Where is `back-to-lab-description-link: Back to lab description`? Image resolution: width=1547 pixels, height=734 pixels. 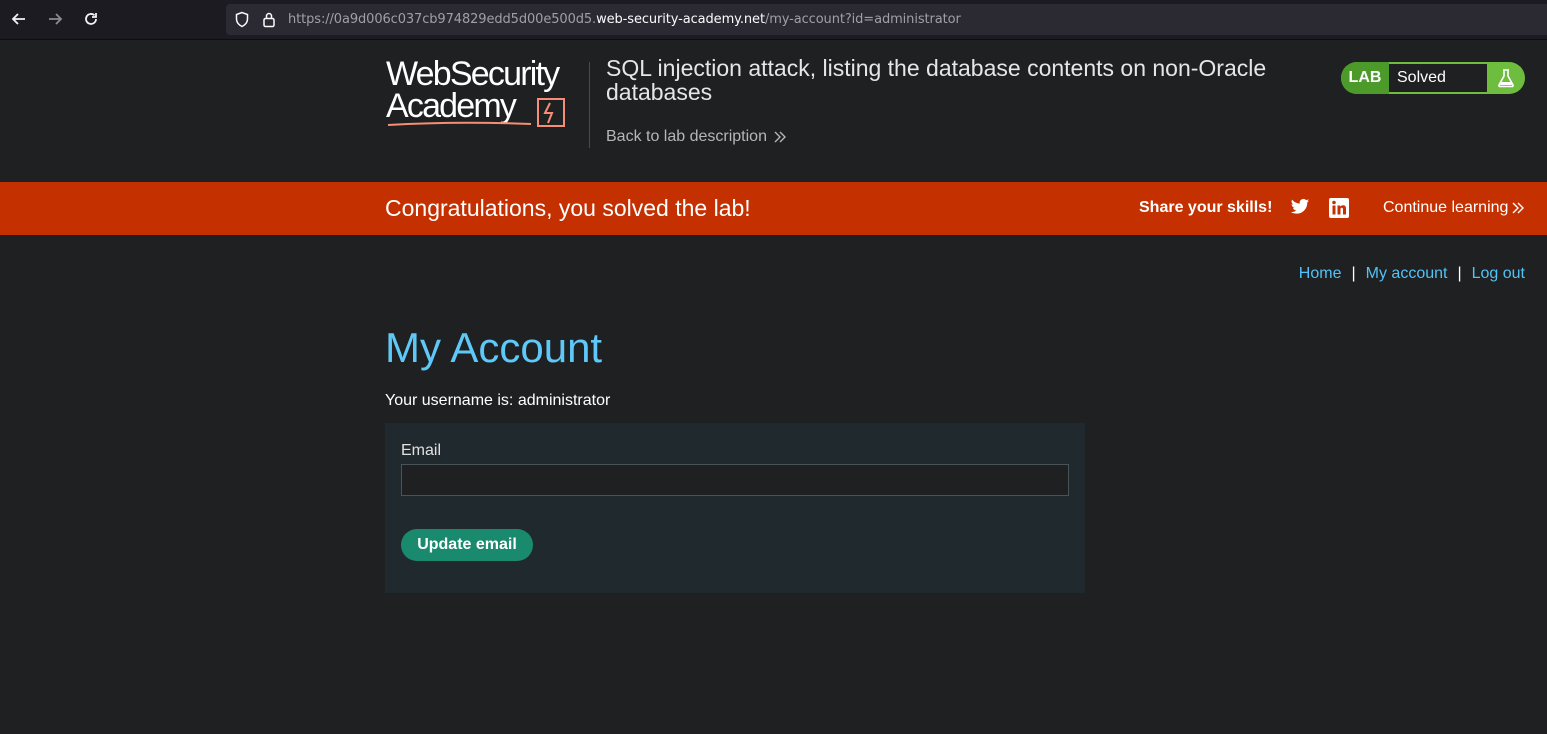
back-to-lab-description-link: Back to lab description is located at coordinates (696, 137).